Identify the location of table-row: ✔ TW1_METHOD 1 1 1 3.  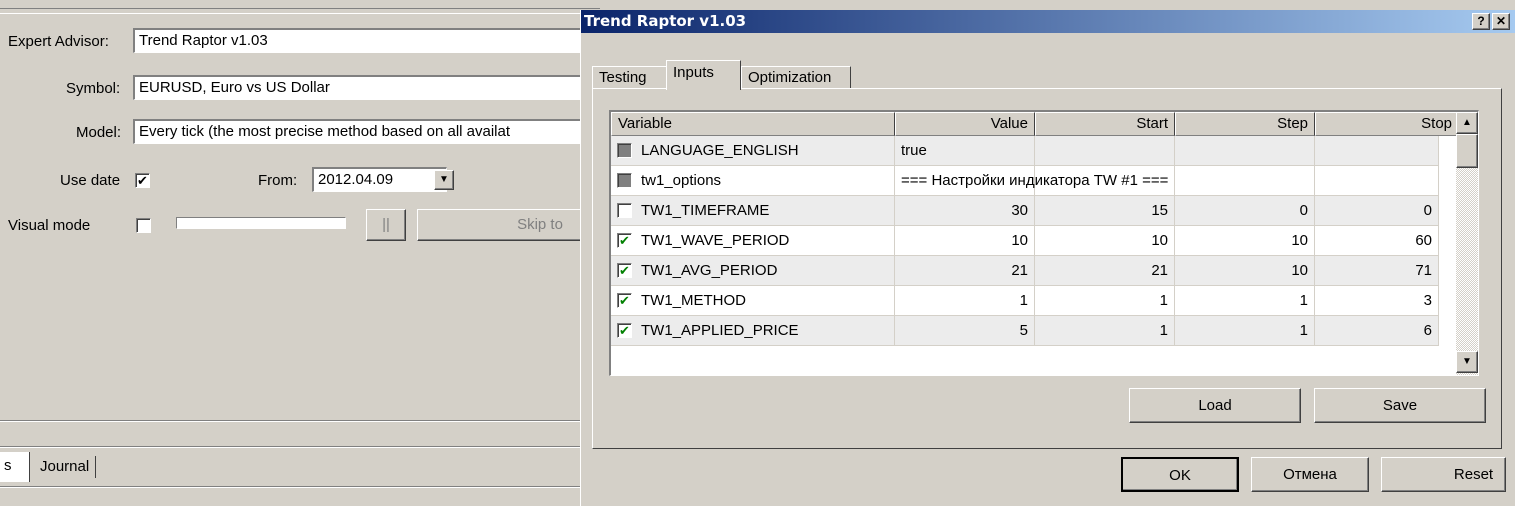
(1025, 301).